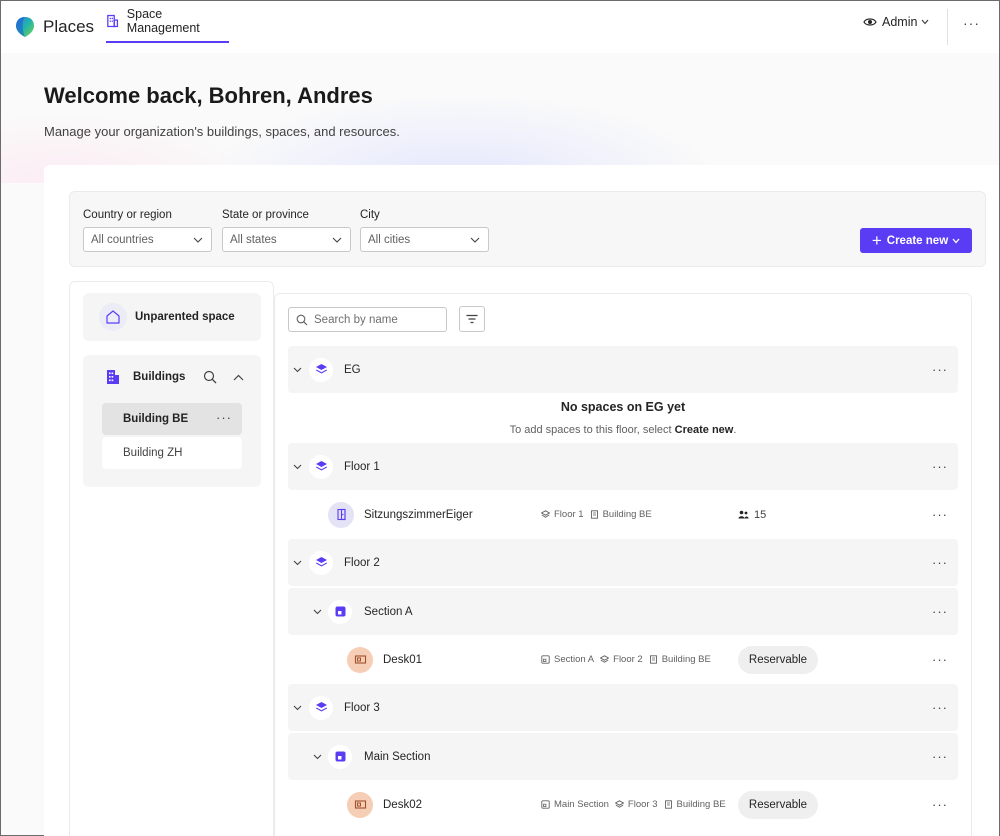 The height and width of the screenshot is (836, 1000). Describe the element at coordinates (623, 369) in the screenshot. I see `floor-row-eg: EG ···` at that location.